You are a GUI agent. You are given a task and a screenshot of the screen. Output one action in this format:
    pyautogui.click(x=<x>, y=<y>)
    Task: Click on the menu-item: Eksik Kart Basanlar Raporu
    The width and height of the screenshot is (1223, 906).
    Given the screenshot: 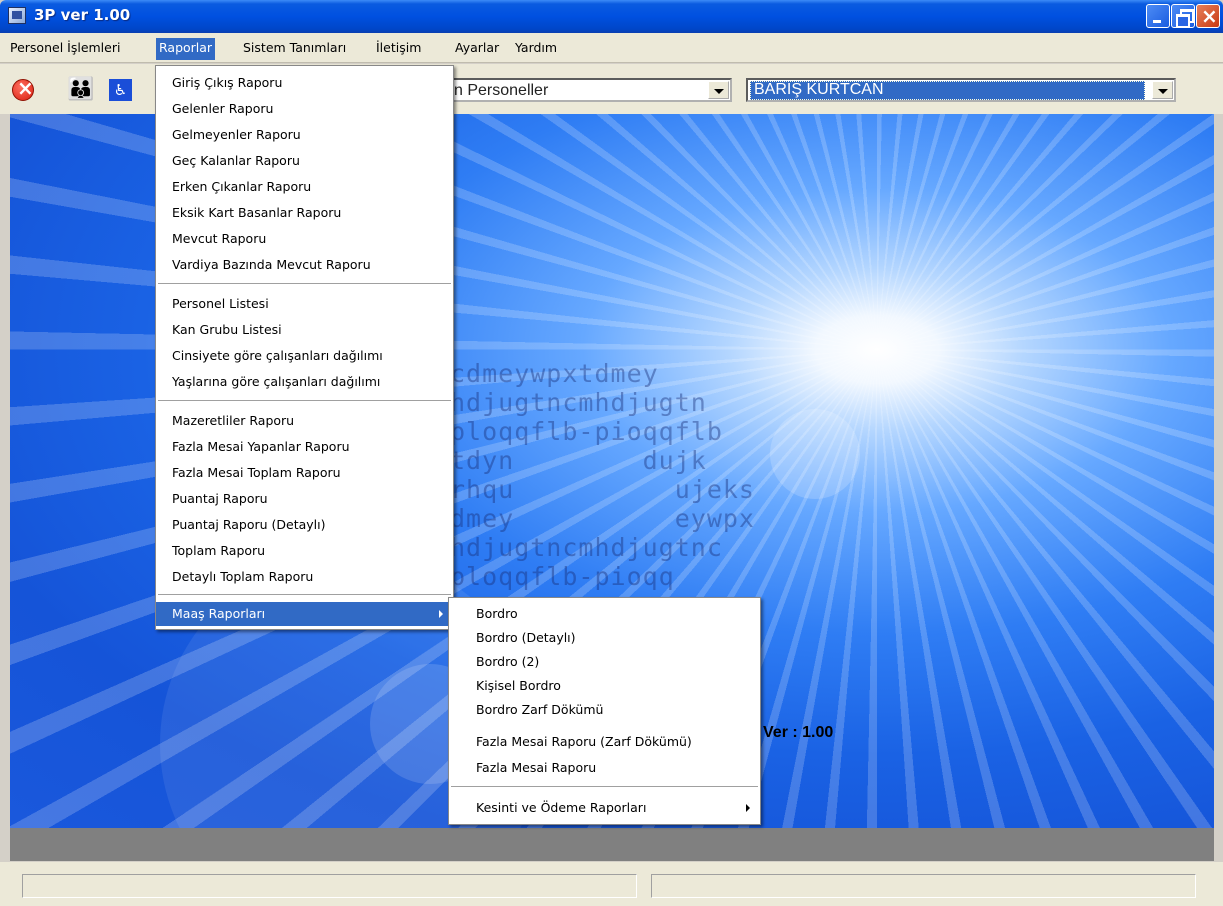 What is the action you would take?
    pyautogui.click(x=304, y=213)
    